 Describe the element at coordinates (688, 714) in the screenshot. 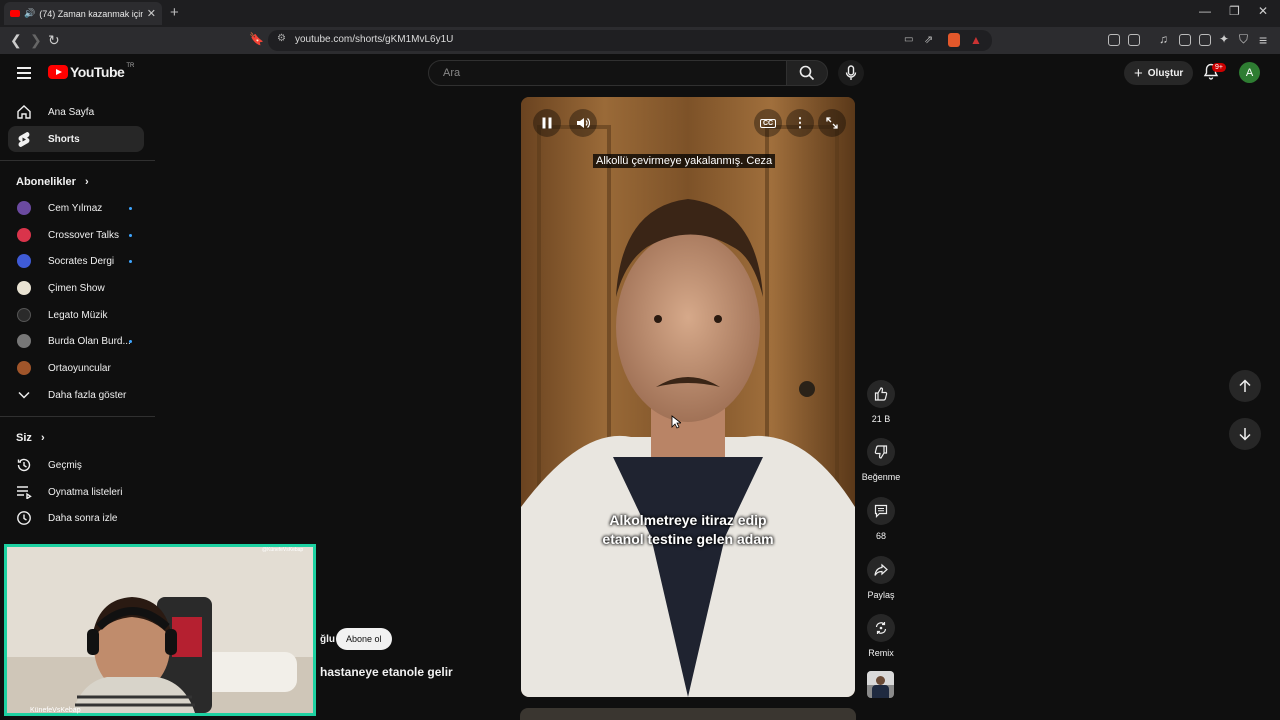

I see `next-short-preview` at that location.